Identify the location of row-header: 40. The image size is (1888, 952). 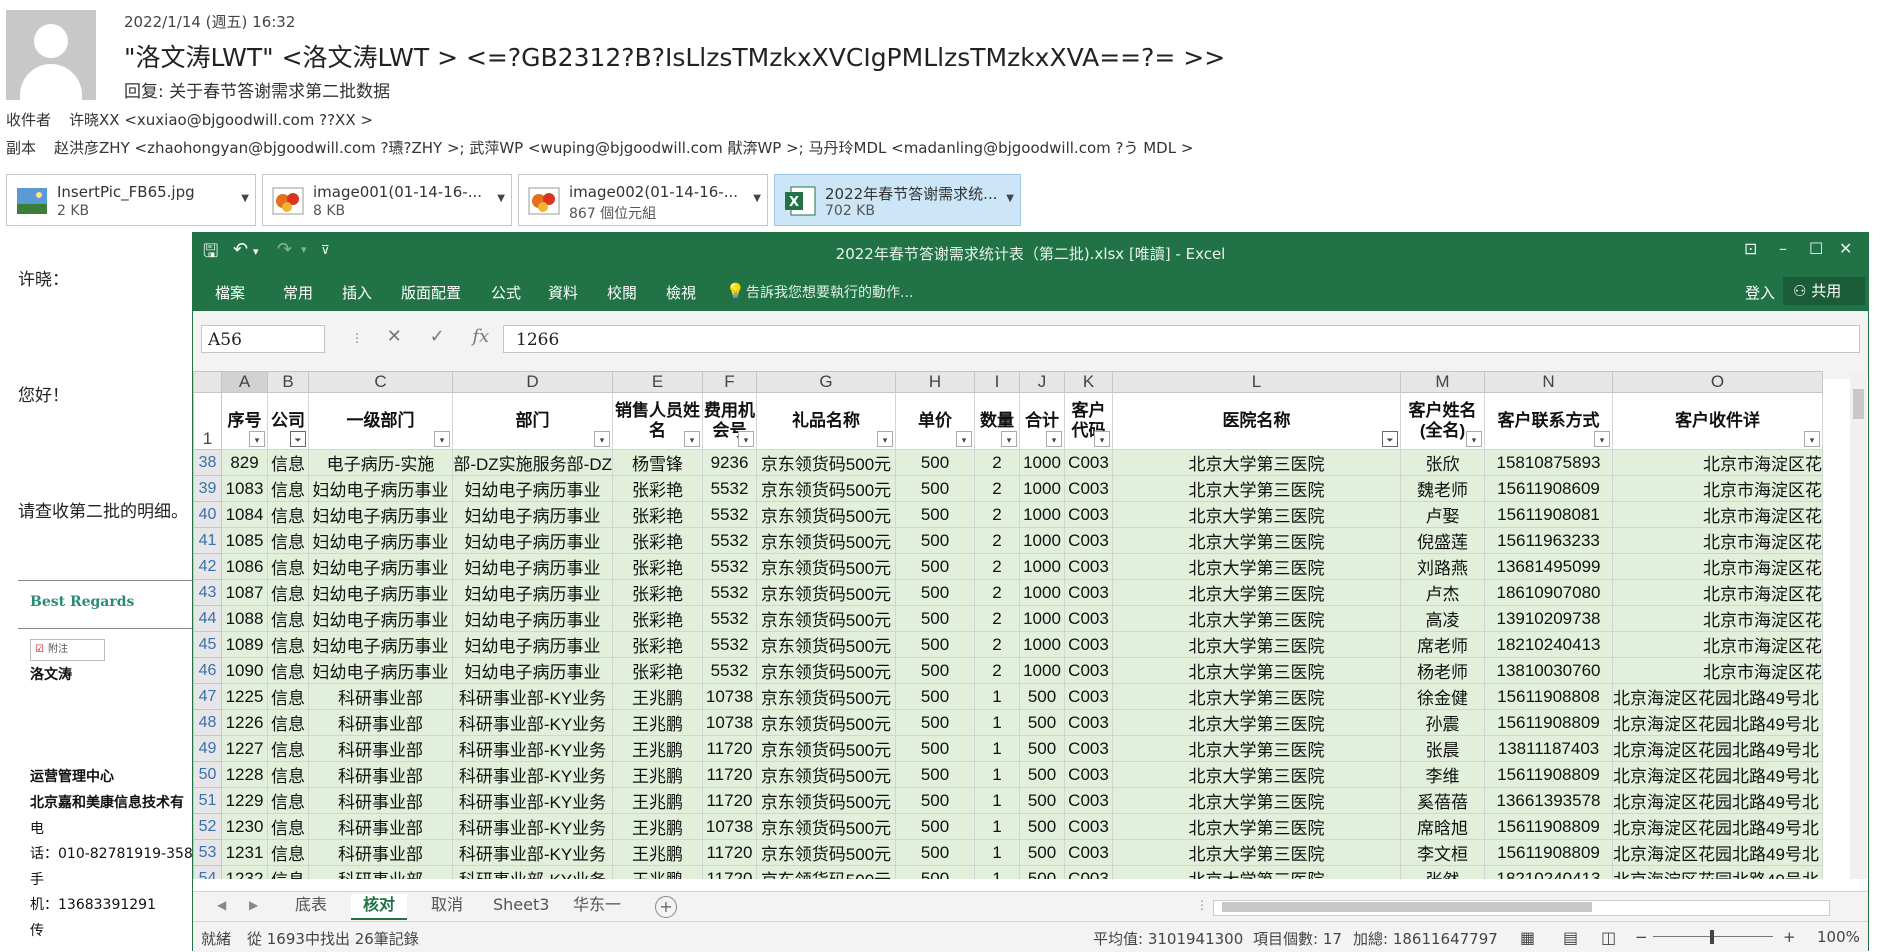
(207, 514).